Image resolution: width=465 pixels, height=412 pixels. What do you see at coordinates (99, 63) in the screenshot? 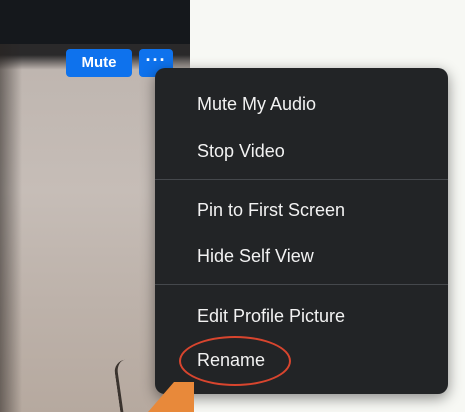
I see `mute-button: Mute` at bounding box center [99, 63].